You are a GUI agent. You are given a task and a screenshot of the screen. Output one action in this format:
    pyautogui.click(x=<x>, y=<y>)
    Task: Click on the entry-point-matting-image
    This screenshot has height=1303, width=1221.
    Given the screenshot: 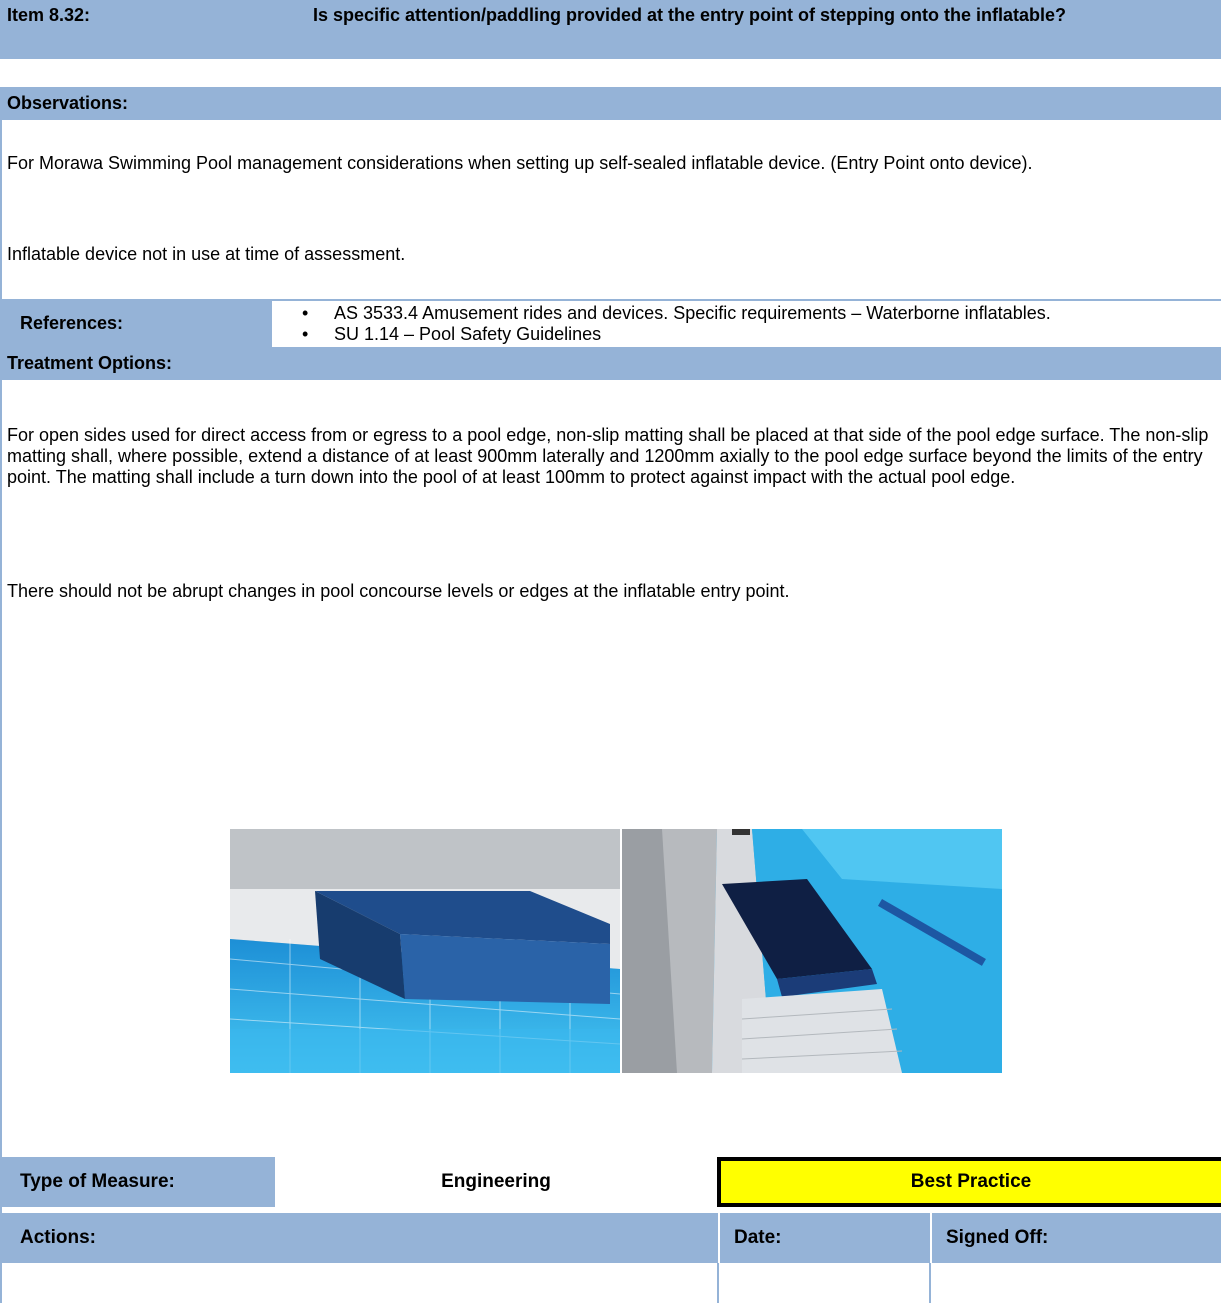 What is the action you would take?
    pyautogui.click(x=812, y=951)
    